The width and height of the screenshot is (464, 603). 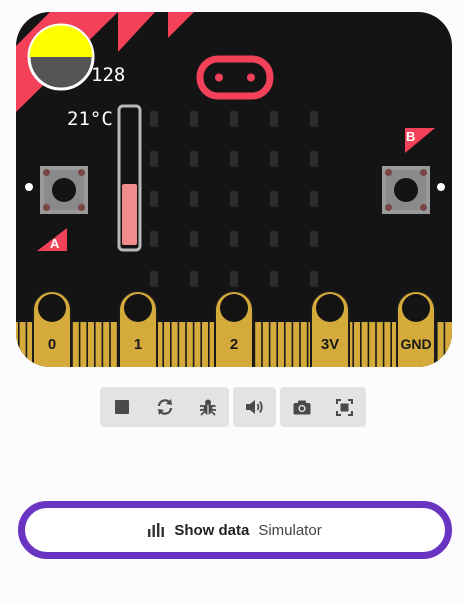 I want to click on screenshot-icon, so click(x=301, y=407).